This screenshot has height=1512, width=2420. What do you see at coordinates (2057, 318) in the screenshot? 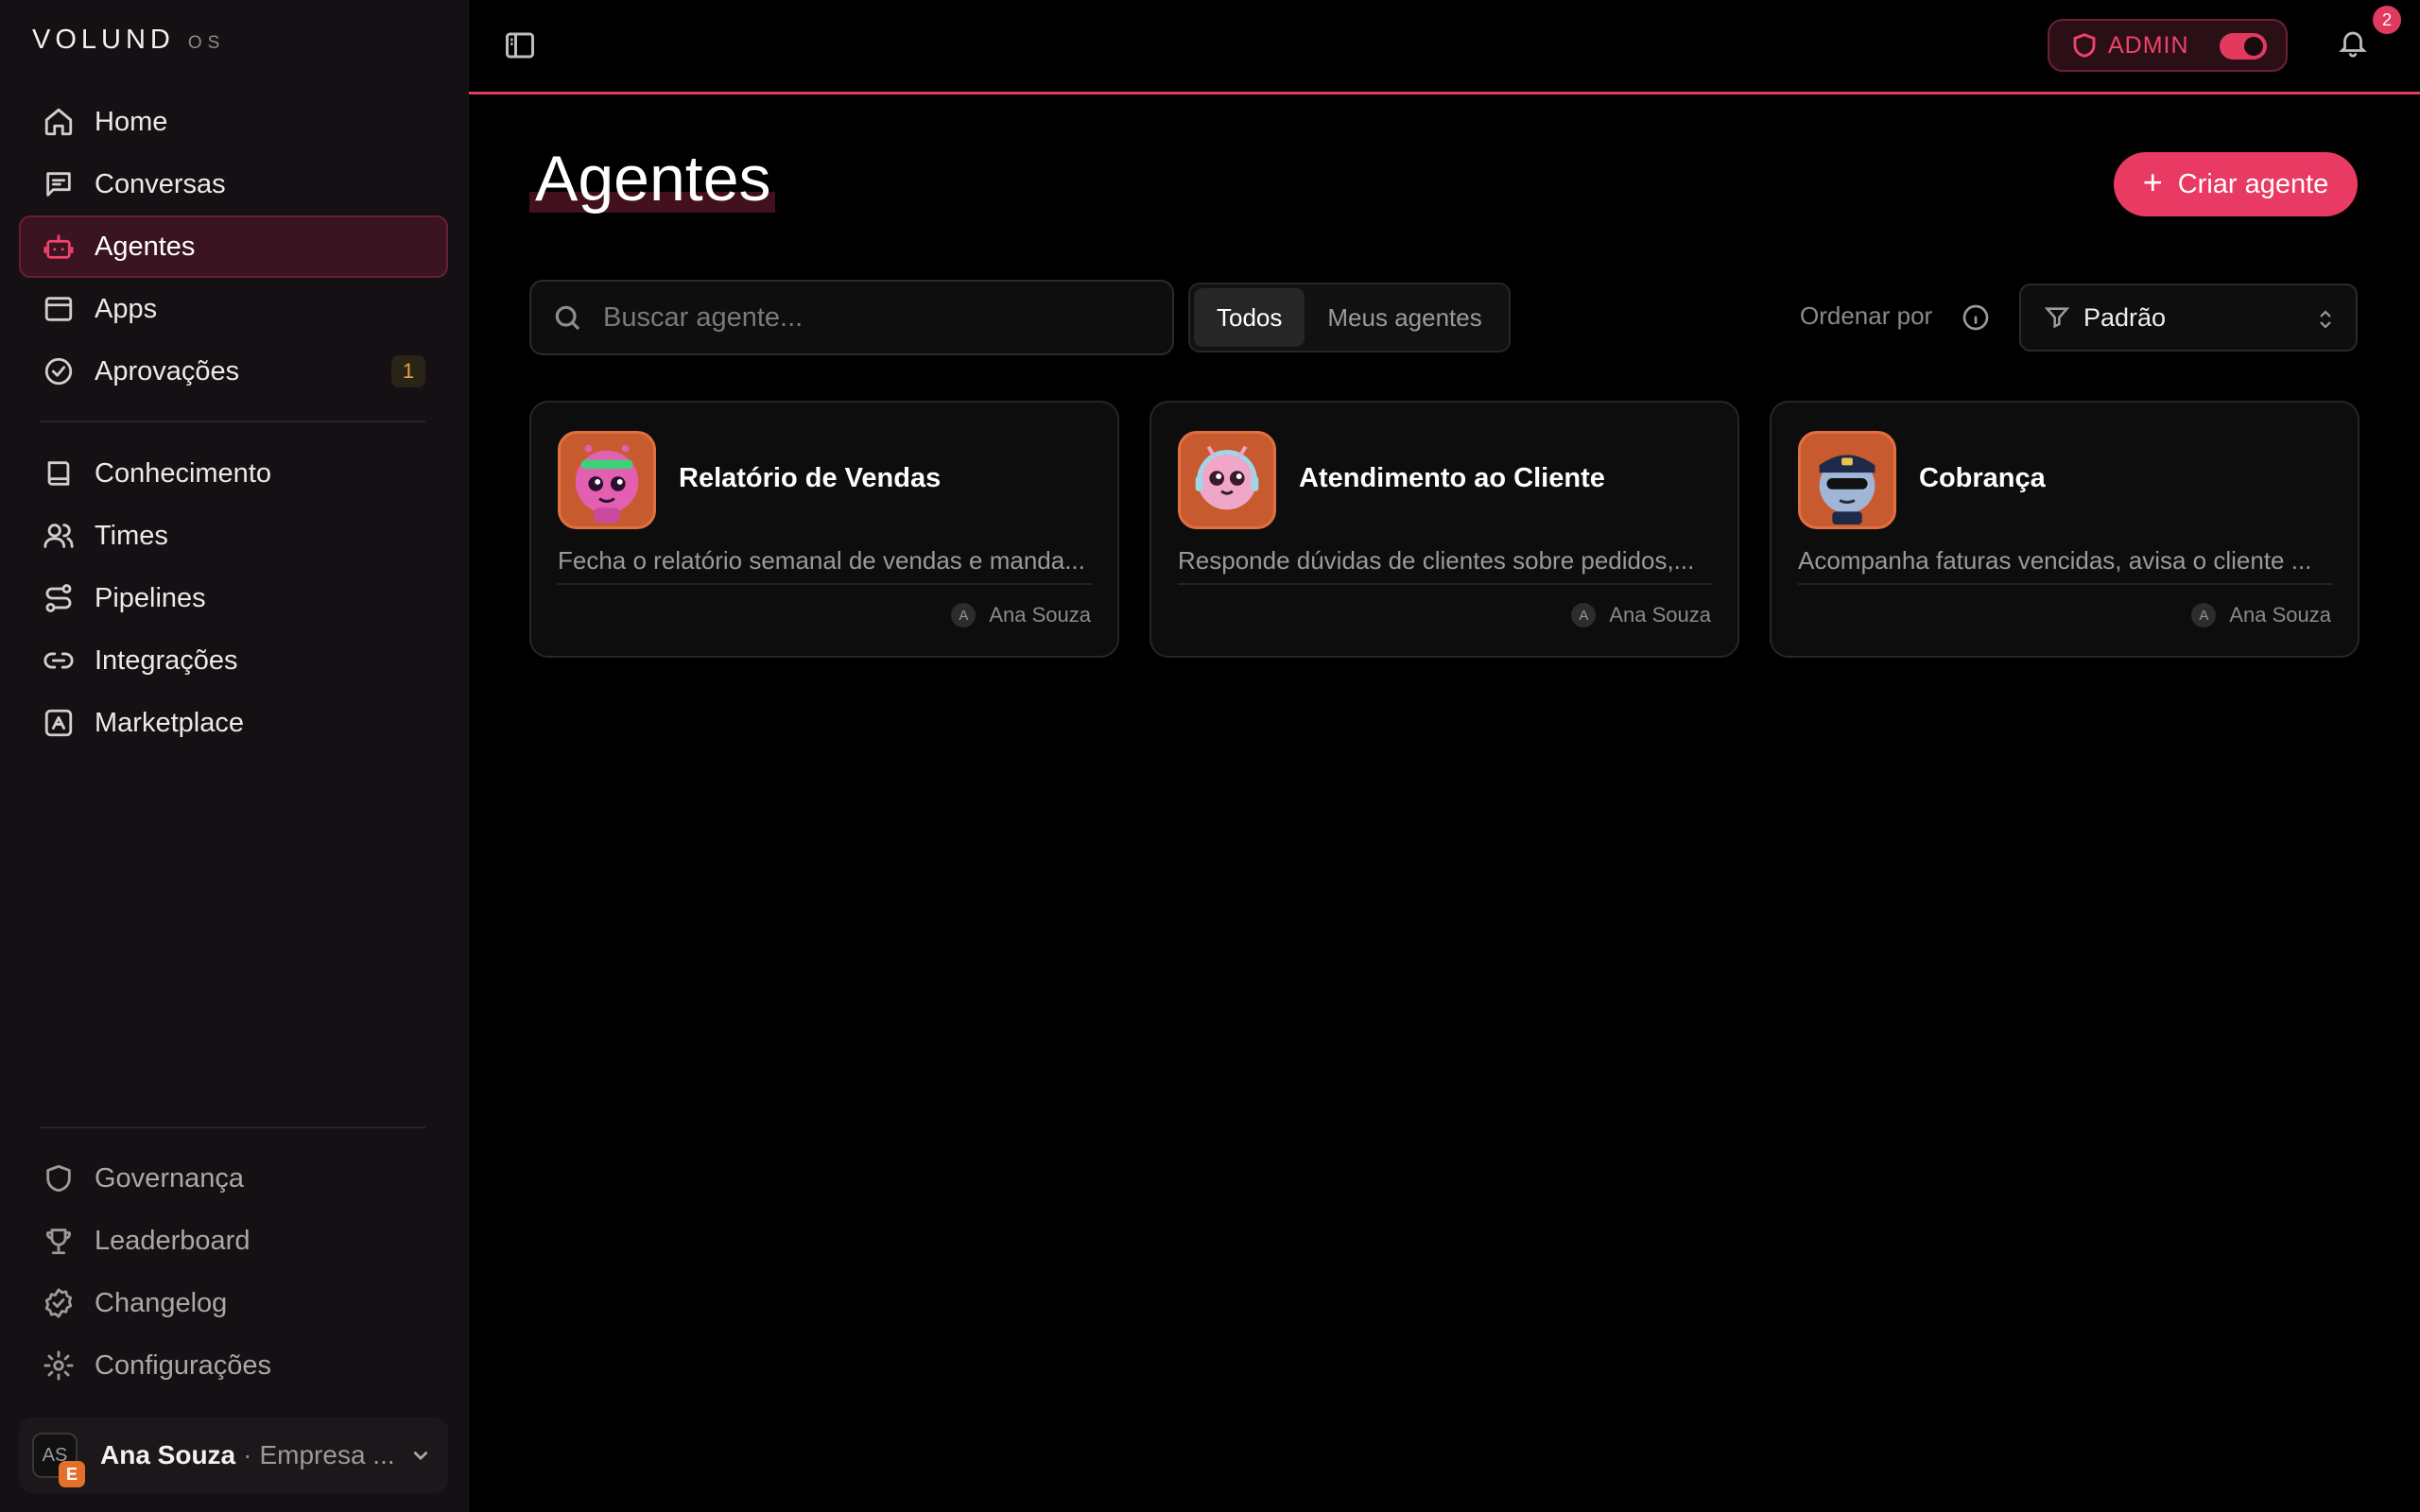
I see `filter-icon` at bounding box center [2057, 318].